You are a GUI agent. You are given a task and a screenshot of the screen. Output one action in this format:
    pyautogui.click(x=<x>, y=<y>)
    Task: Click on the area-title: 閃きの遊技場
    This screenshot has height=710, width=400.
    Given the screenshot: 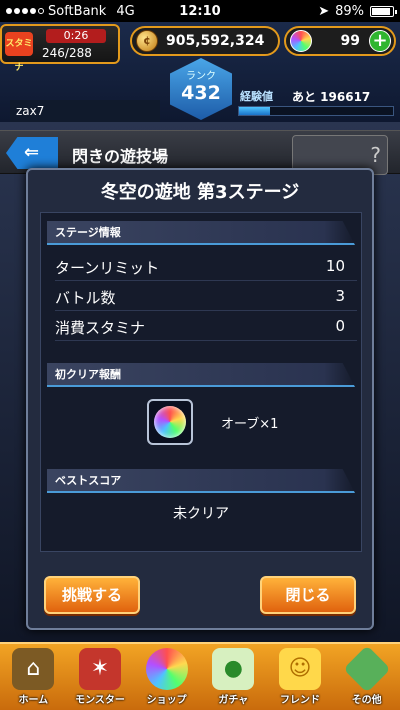 What is the action you would take?
    pyautogui.click(x=120, y=156)
    